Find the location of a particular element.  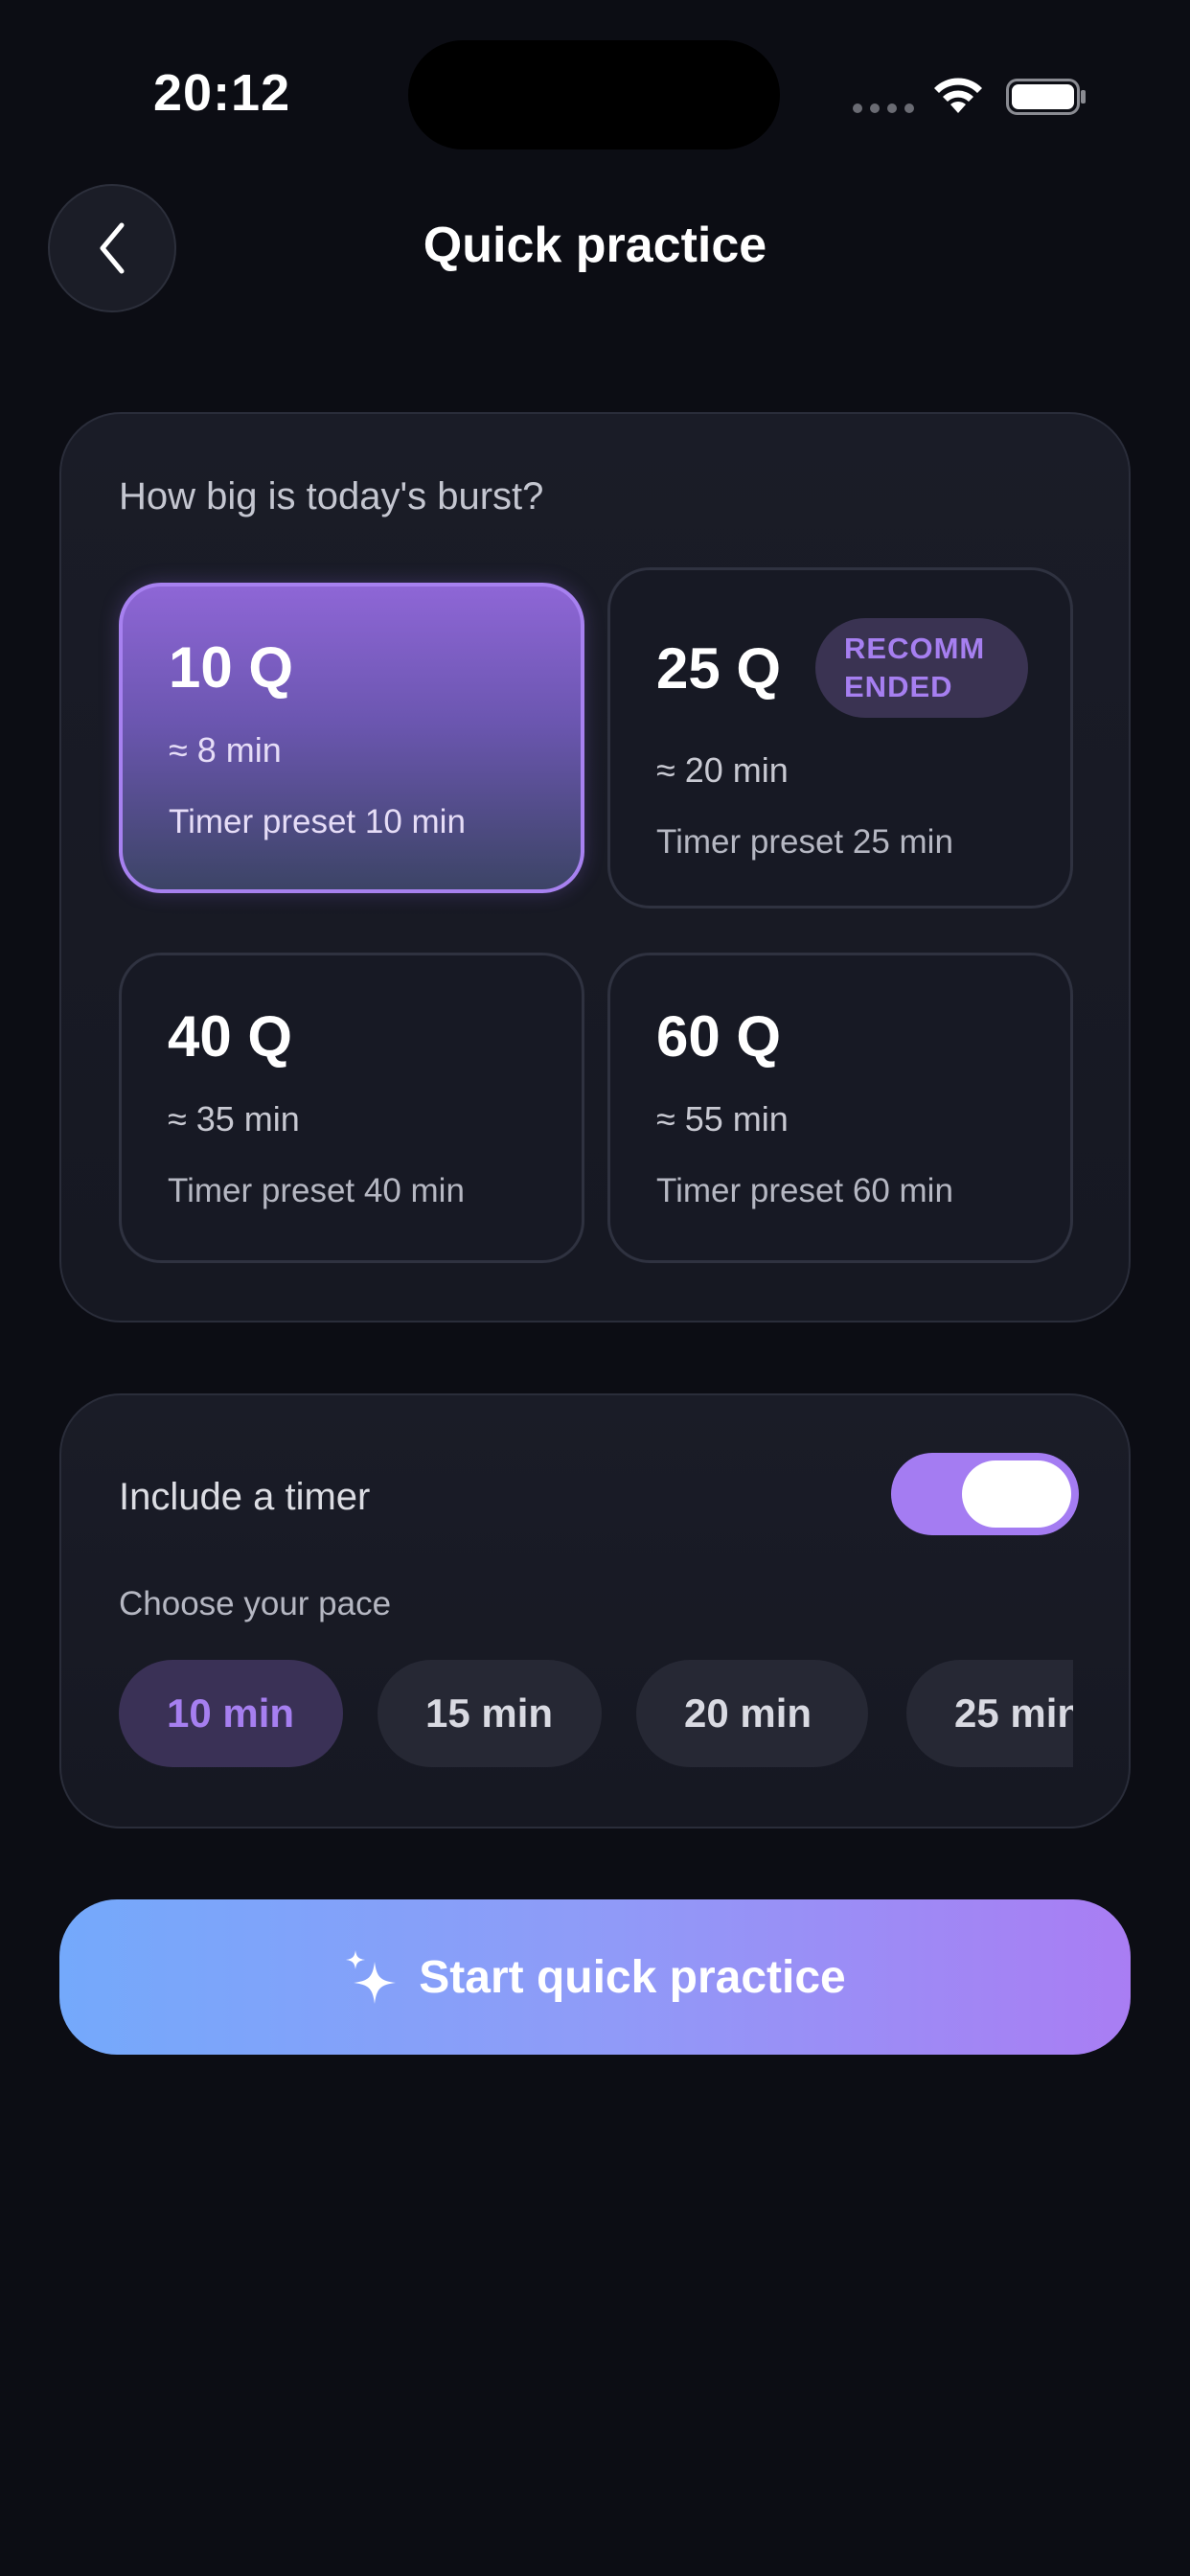

option-timer-preset: Timer preset 40 min is located at coordinates (317, 1190).